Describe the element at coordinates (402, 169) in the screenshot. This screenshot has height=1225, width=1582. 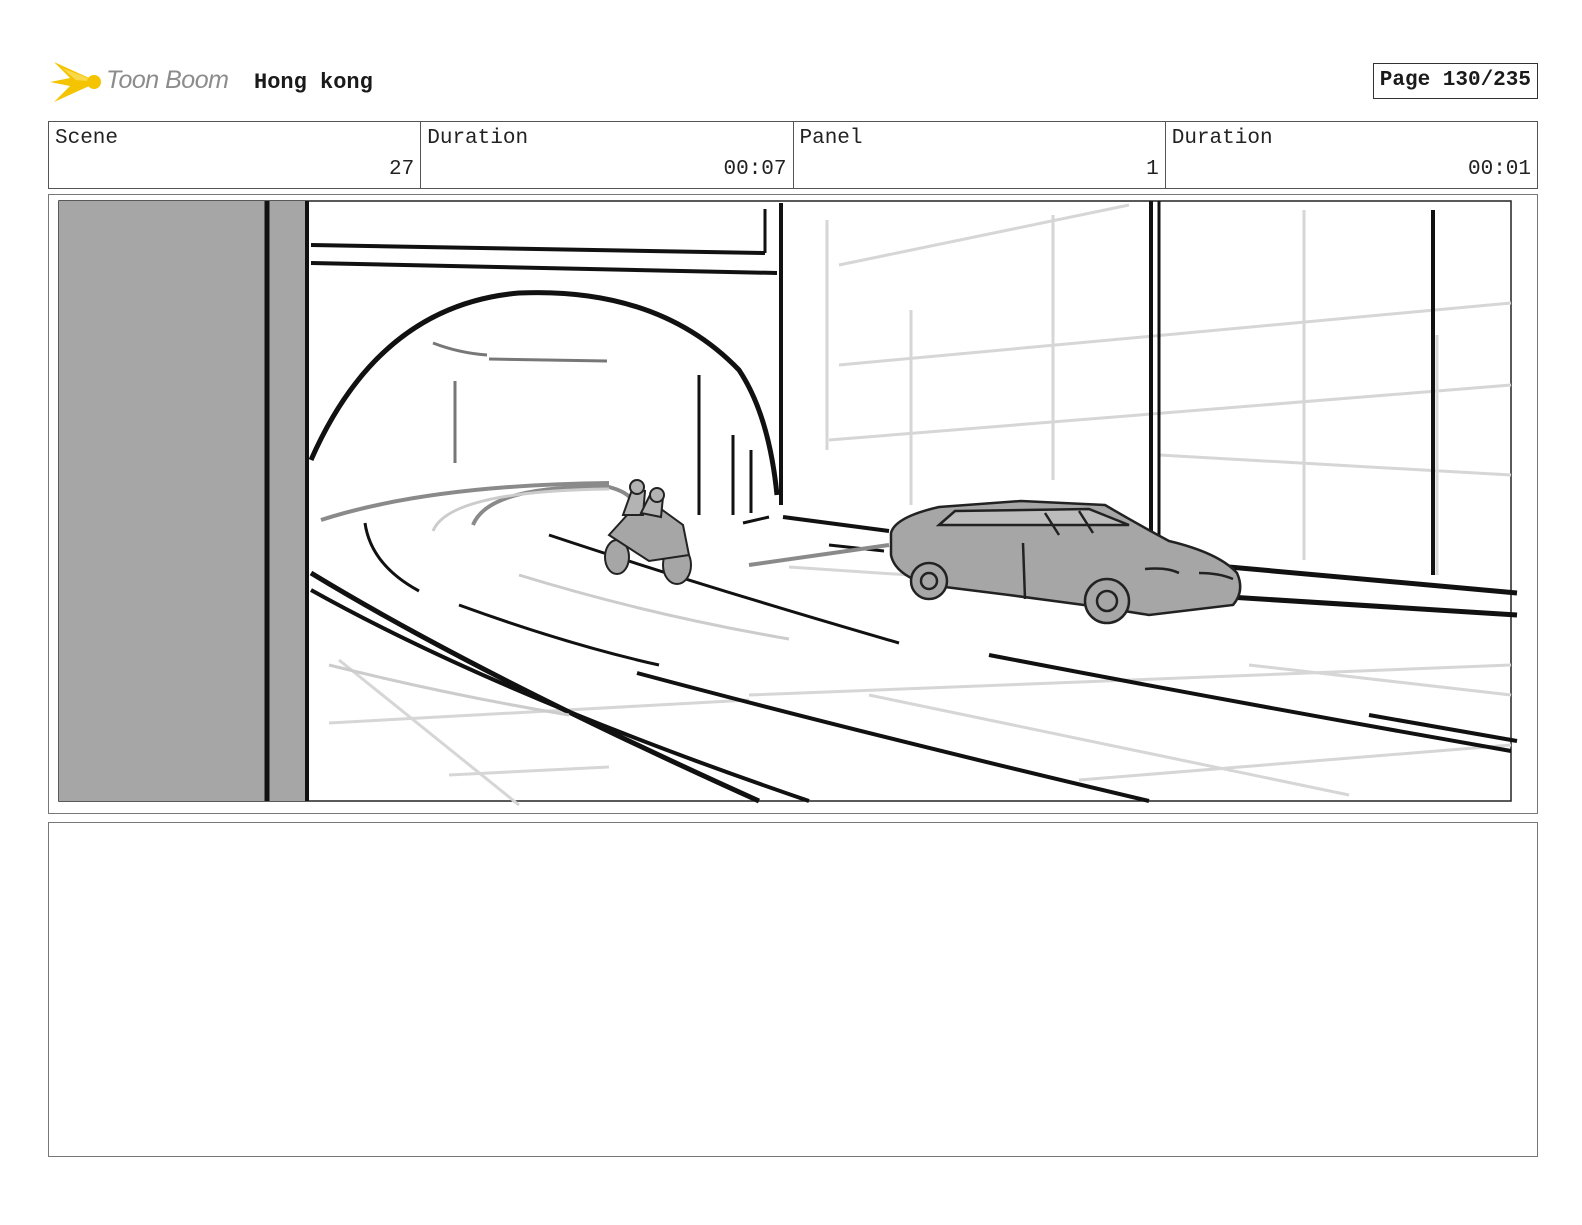
I see `scene-value: 27` at that location.